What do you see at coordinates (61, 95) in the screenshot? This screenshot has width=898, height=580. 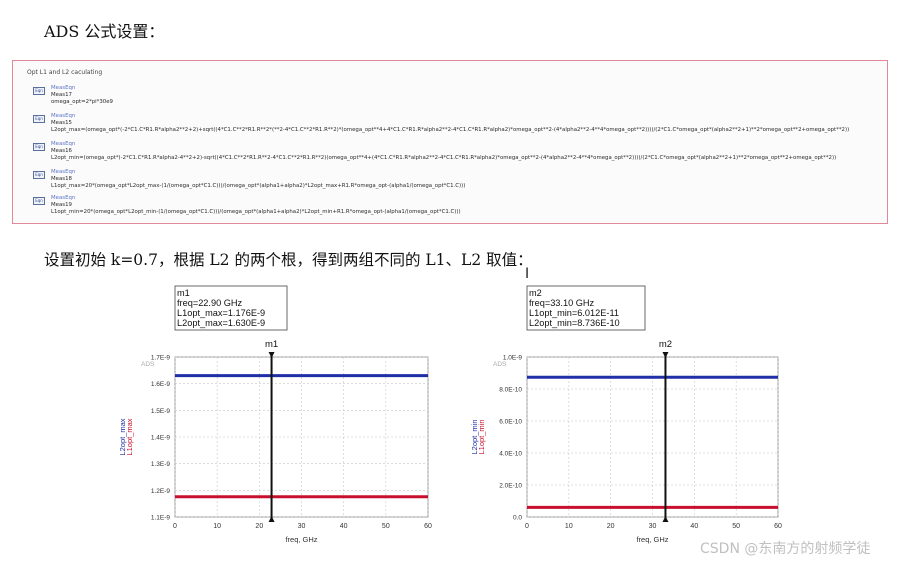 I see `equation-name: Meas17` at bounding box center [61, 95].